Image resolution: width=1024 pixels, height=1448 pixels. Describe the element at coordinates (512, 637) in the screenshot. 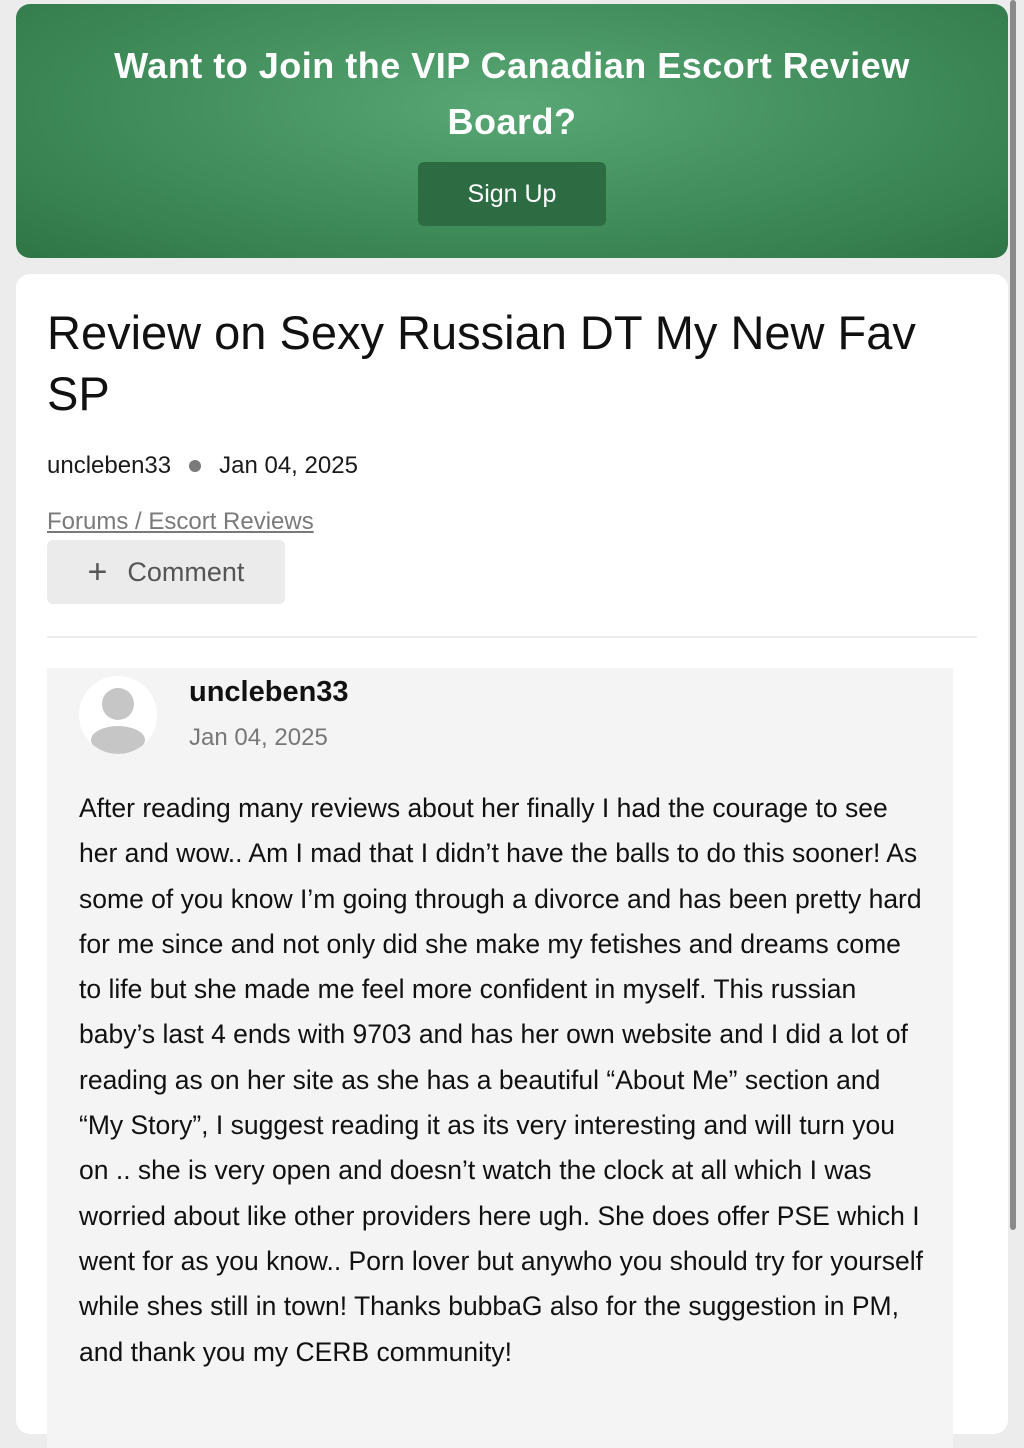

I see `divider` at that location.